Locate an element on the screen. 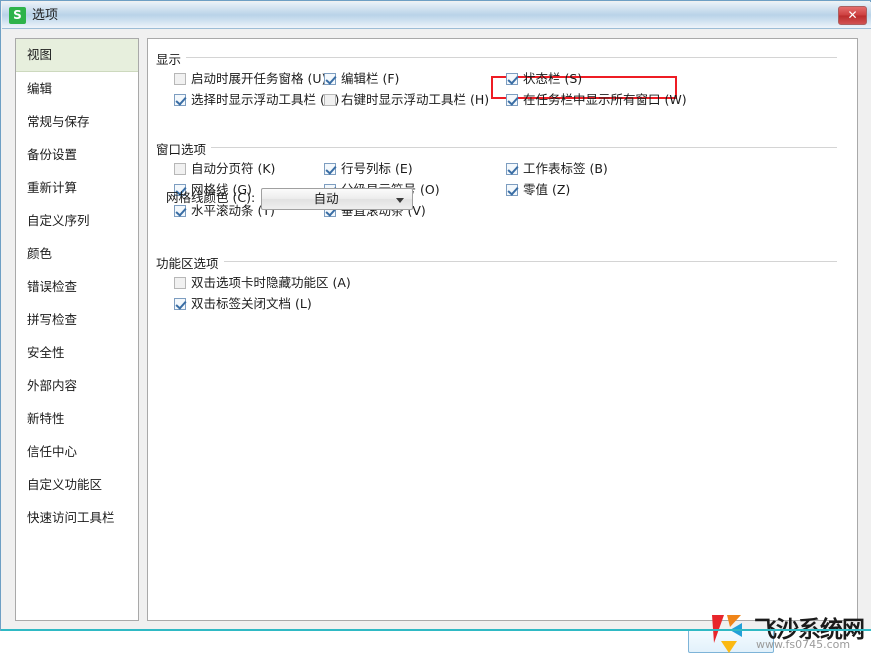 The width and height of the screenshot is (871, 657). window-title: 选项 is located at coordinates (45, 15).